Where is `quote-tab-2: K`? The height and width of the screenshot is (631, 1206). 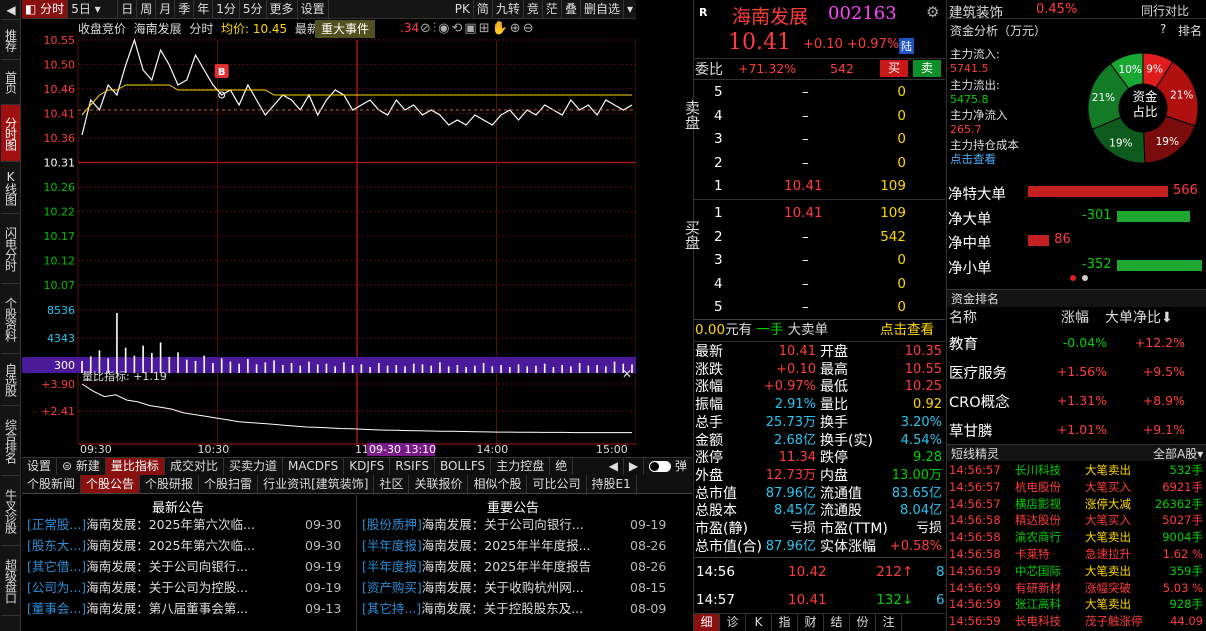
quote-tab-2: K is located at coordinates (759, 622).